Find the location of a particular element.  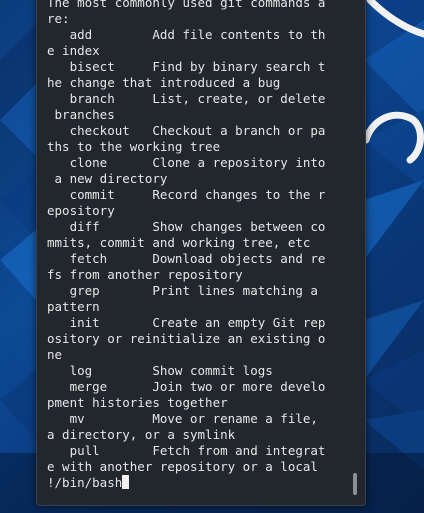

terminal-scrollbar-thumb is located at coordinates (355, 484).